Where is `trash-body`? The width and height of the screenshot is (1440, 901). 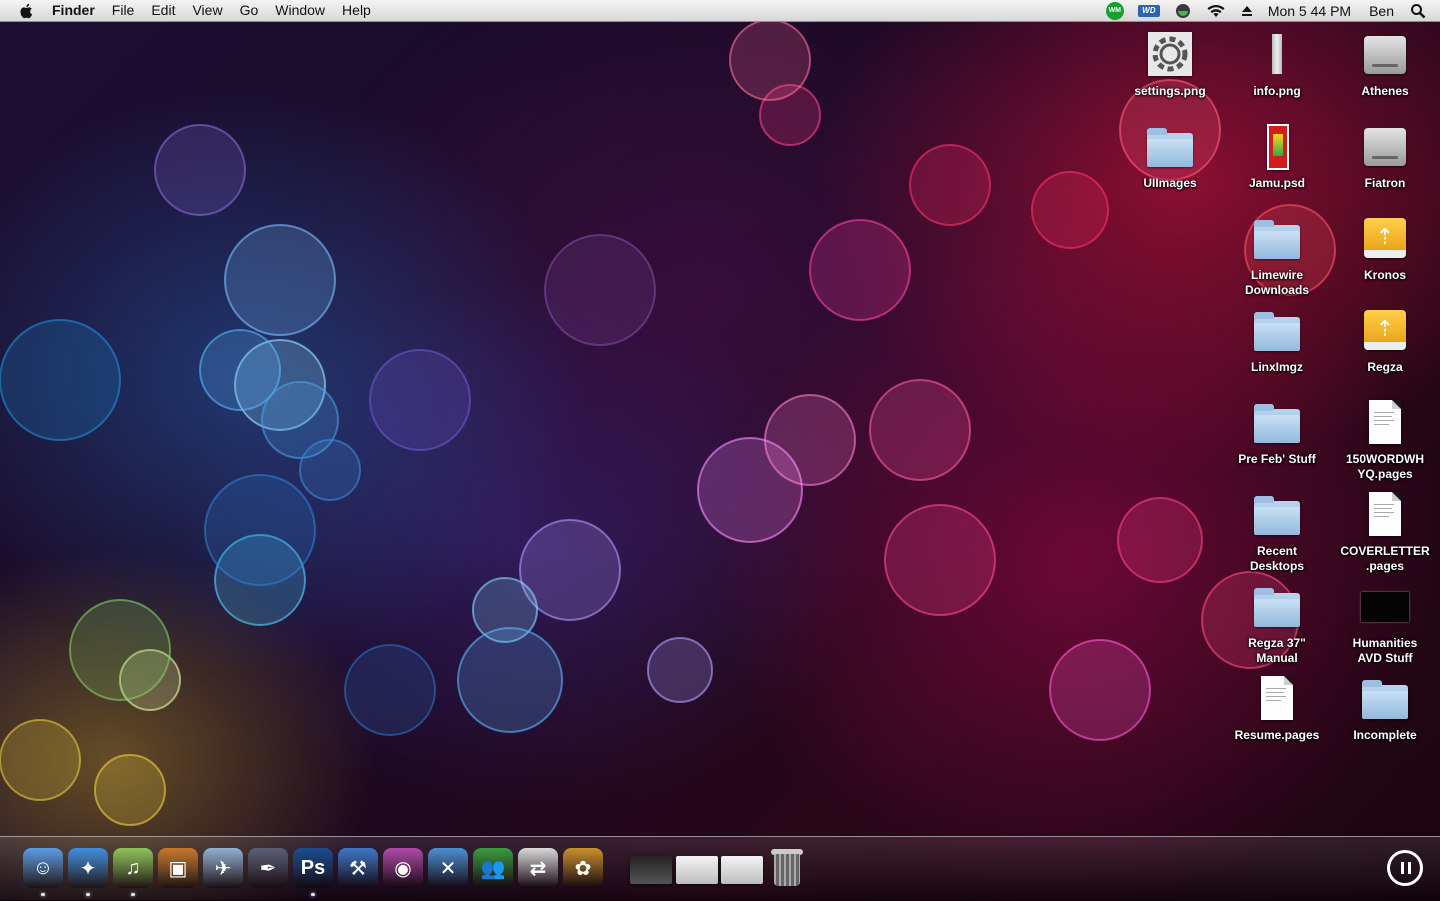 trash-body is located at coordinates (787, 870).